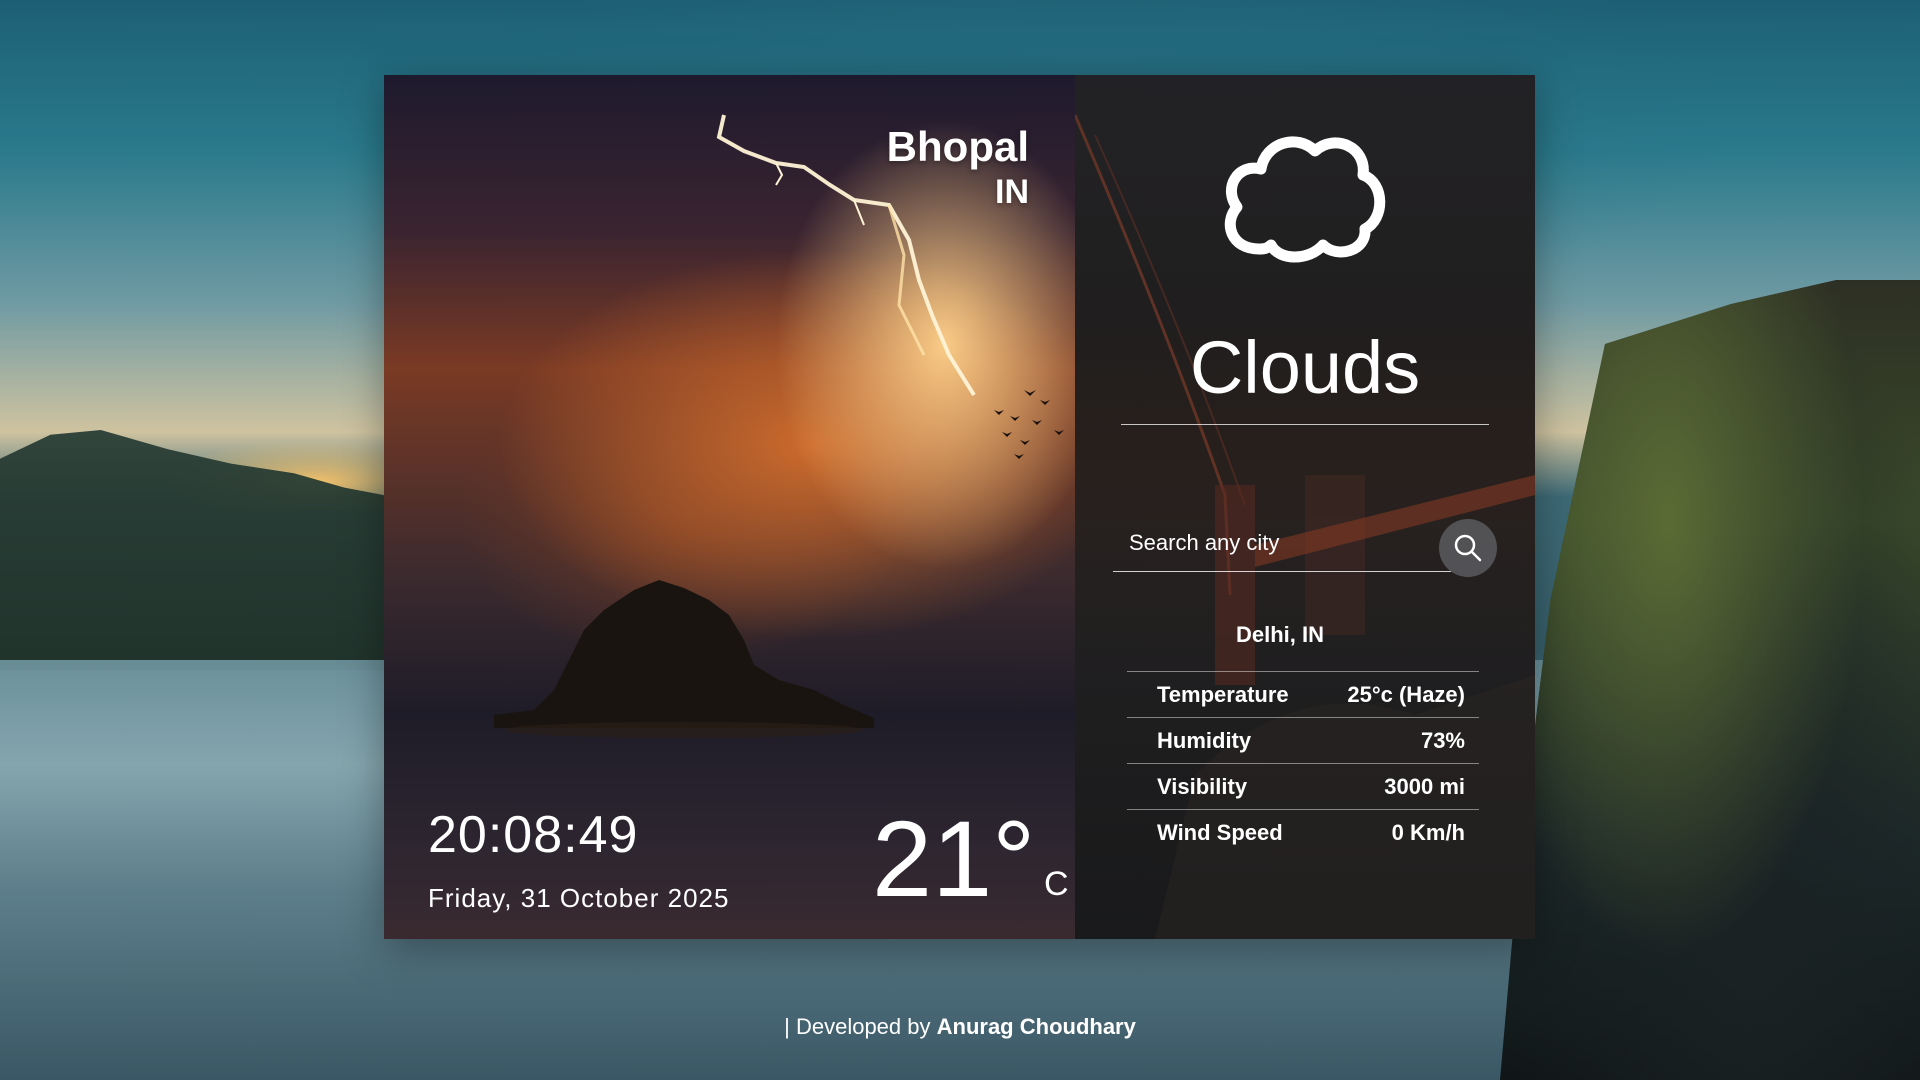 The width and height of the screenshot is (1920, 1080). I want to click on stat-value: 3000 mi, so click(1424, 786).